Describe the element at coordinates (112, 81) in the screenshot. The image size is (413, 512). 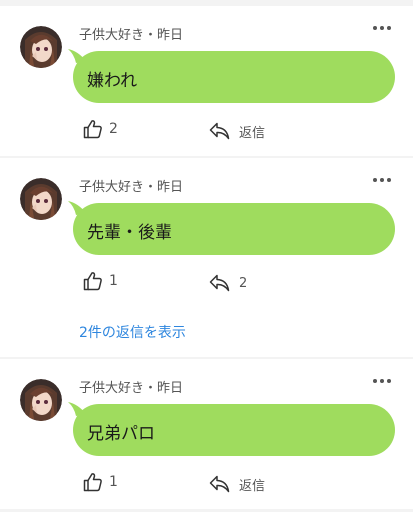
I see `comment-text: 嫌われ` at that location.